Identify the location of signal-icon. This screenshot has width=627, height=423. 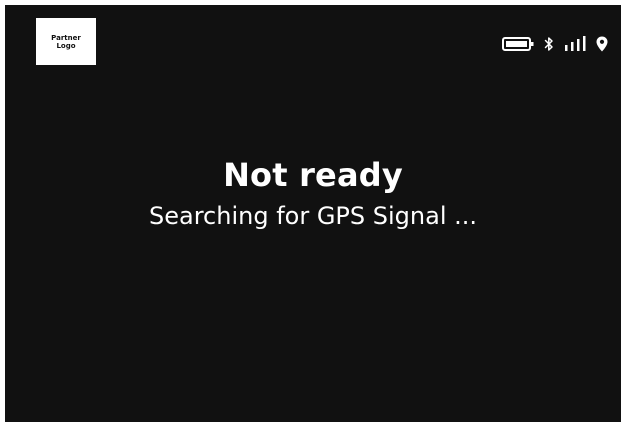
(575, 44).